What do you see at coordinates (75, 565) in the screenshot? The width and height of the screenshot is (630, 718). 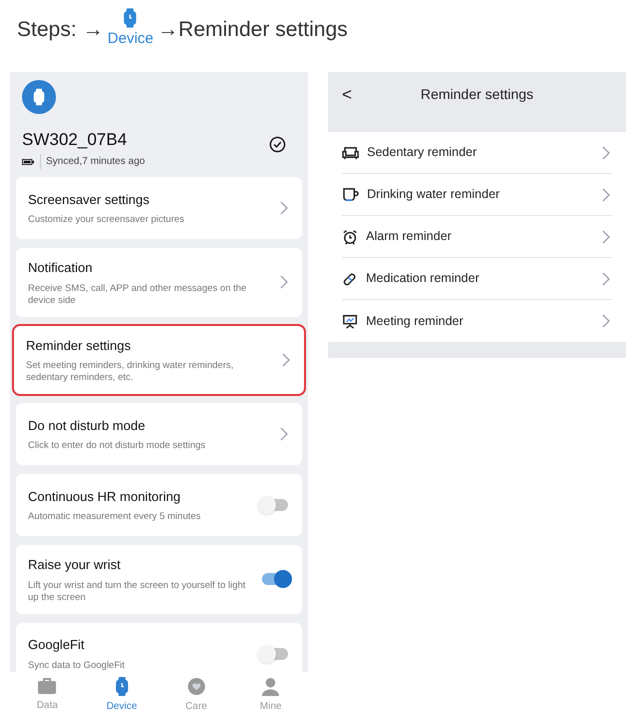 I see `setting-title: Raise your wrist` at bounding box center [75, 565].